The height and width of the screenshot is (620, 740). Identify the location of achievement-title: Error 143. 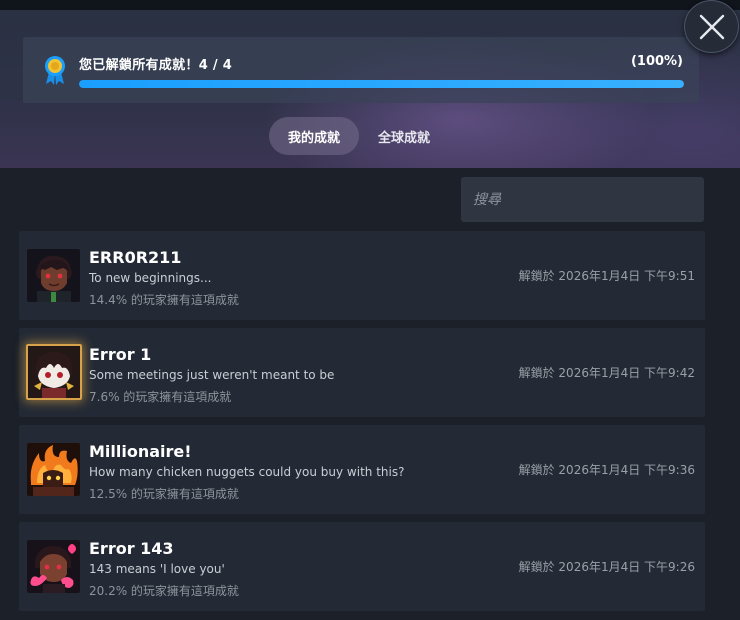
(131, 548).